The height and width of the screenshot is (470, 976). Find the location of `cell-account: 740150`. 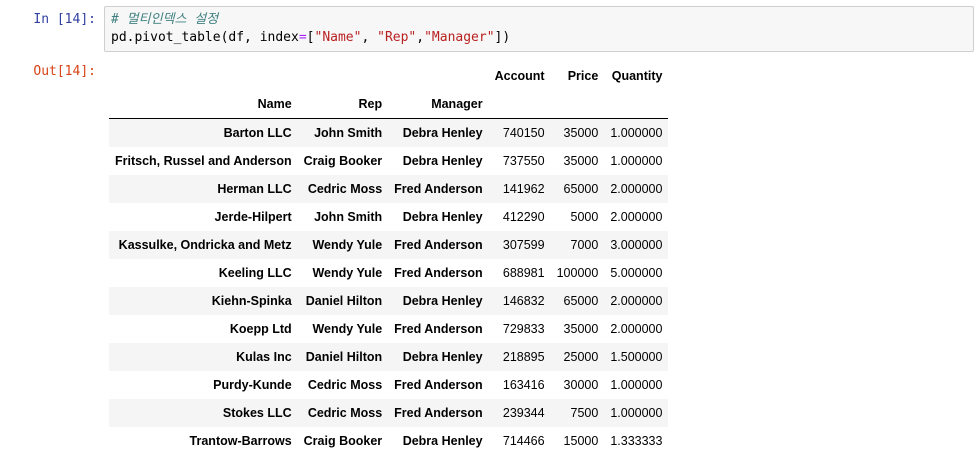

cell-account: 740150 is located at coordinates (523, 133).